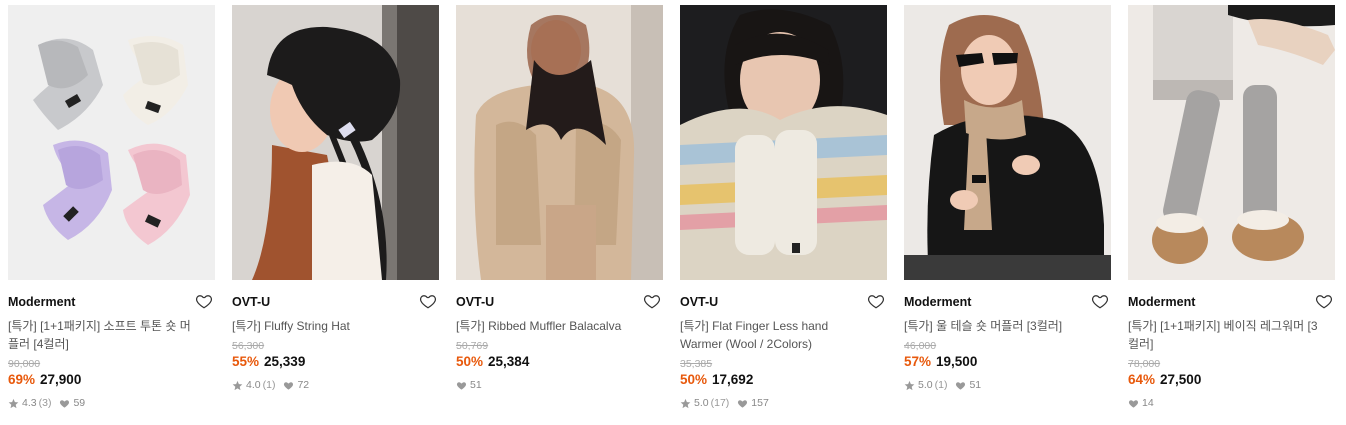 The width and height of the screenshot is (1346, 425). Describe the element at coordinates (720, 403) in the screenshot. I see `review-count: (17)` at that location.